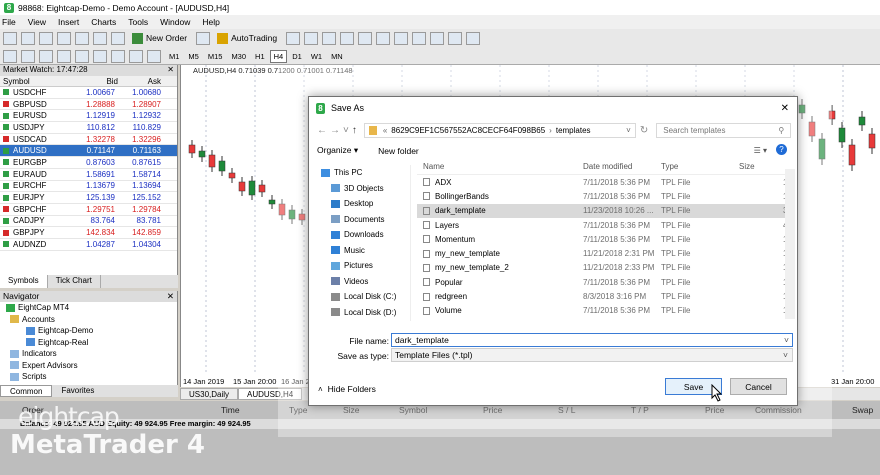 The width and height of the screenshot is (880, 475). I want to click on market-watch-row: CADJPY 83.764 83.781, so click(88, 222).